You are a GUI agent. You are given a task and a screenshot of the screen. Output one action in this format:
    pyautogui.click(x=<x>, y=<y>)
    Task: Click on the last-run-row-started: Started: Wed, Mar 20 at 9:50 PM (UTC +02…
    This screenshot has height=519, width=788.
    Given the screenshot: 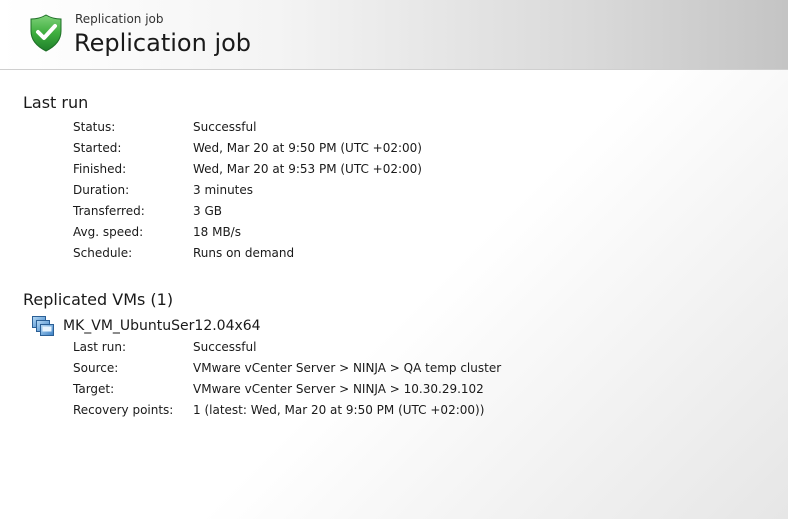 What is the action you would take?
    pyautogui.click(x=394, y=148)
    